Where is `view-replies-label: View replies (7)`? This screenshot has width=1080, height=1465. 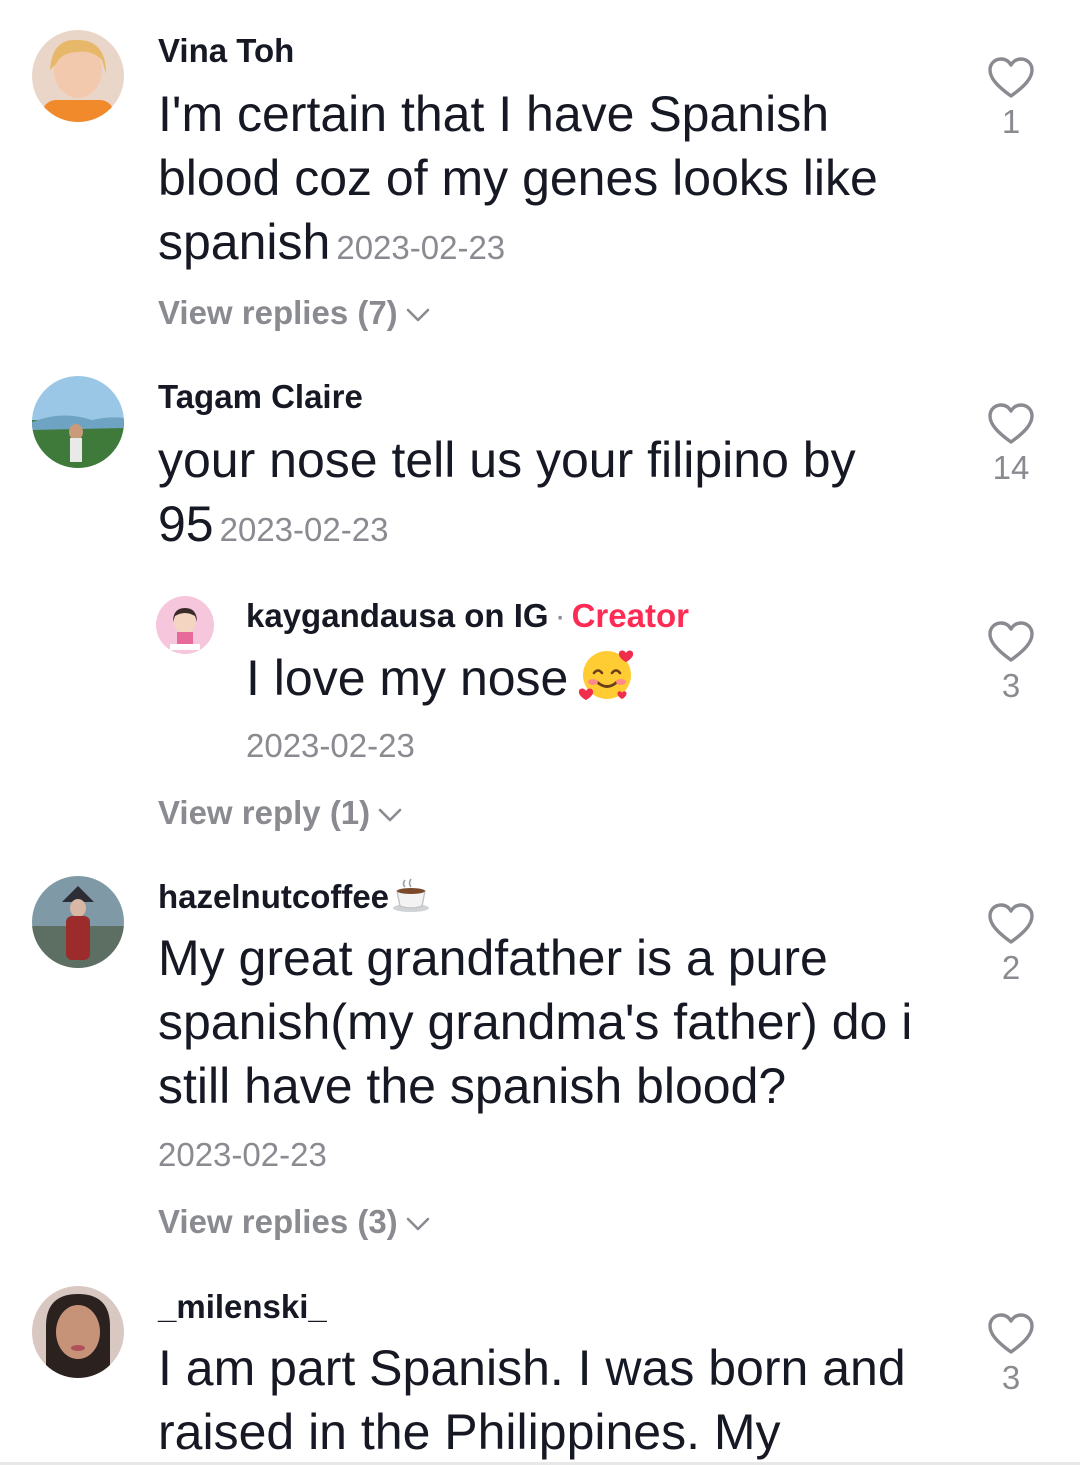
view-replies-label: View replies (7) is located at coordinates (278, 312).